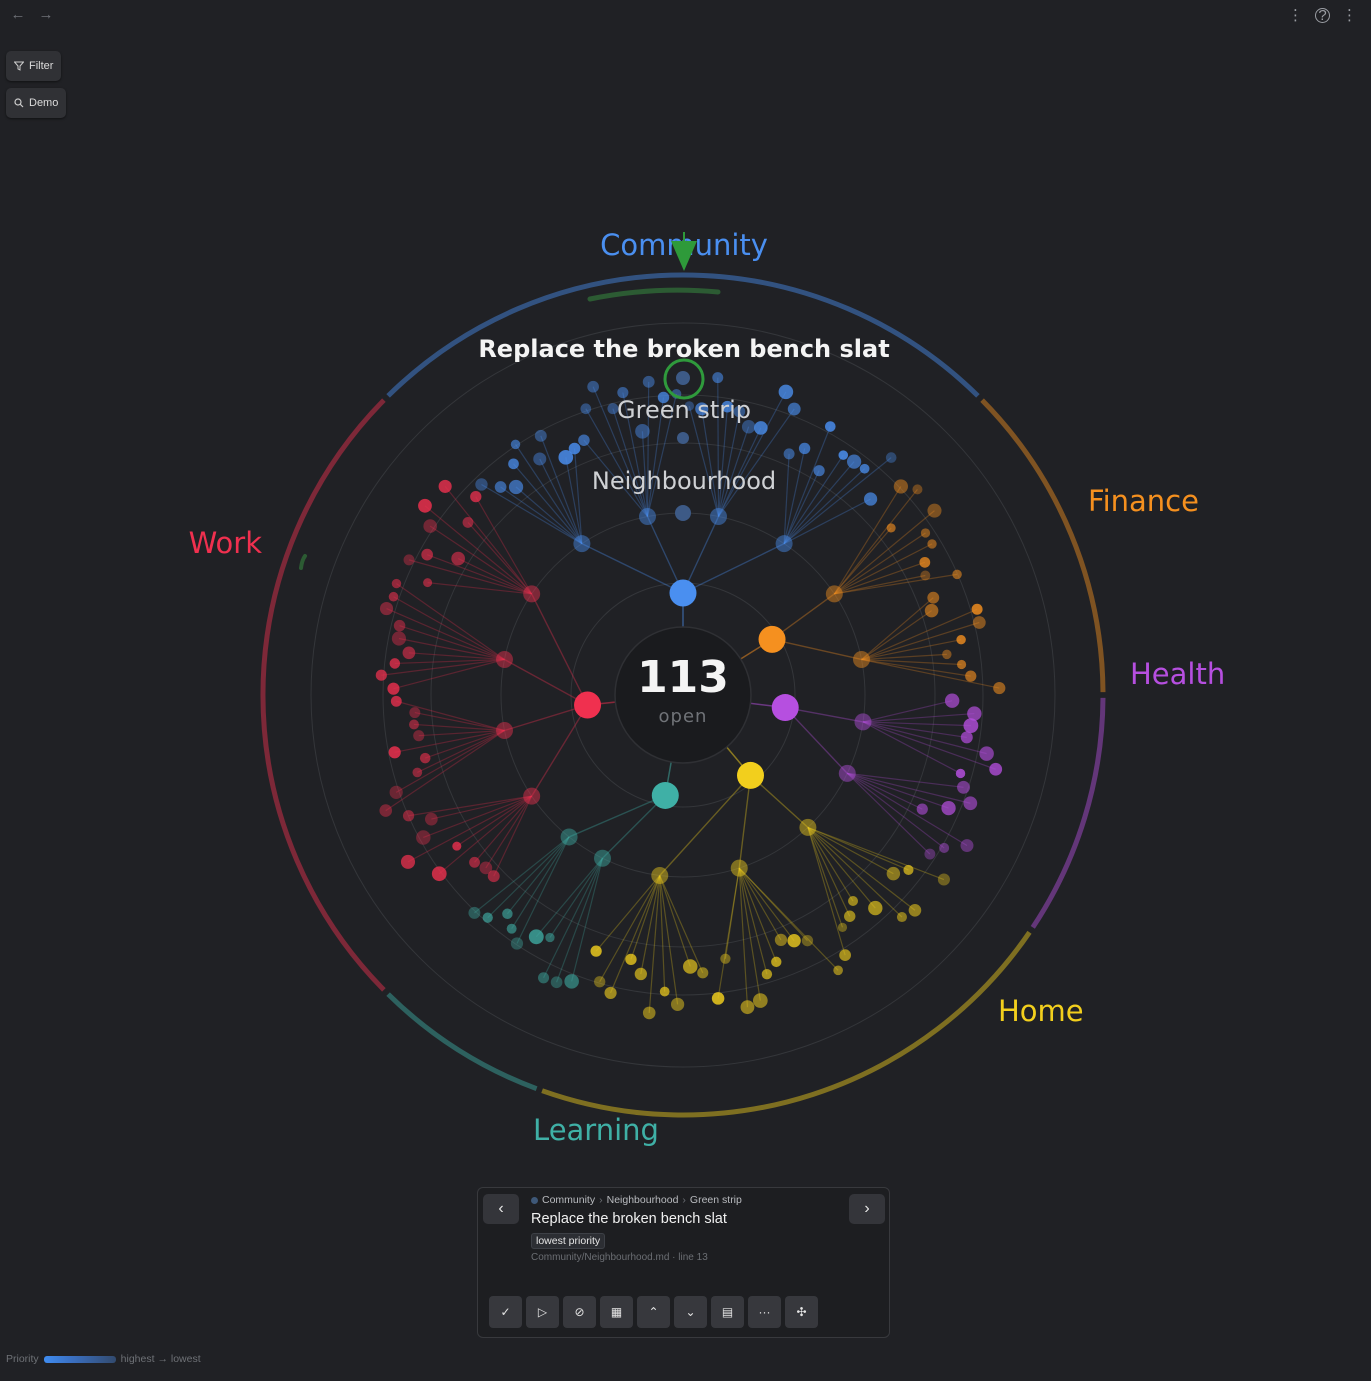 The height and width of the screenshot is (1381, 1371). Describe the element at coordinates (226, 543) in the screenshot. I see `category-label-work: Work` at that location.